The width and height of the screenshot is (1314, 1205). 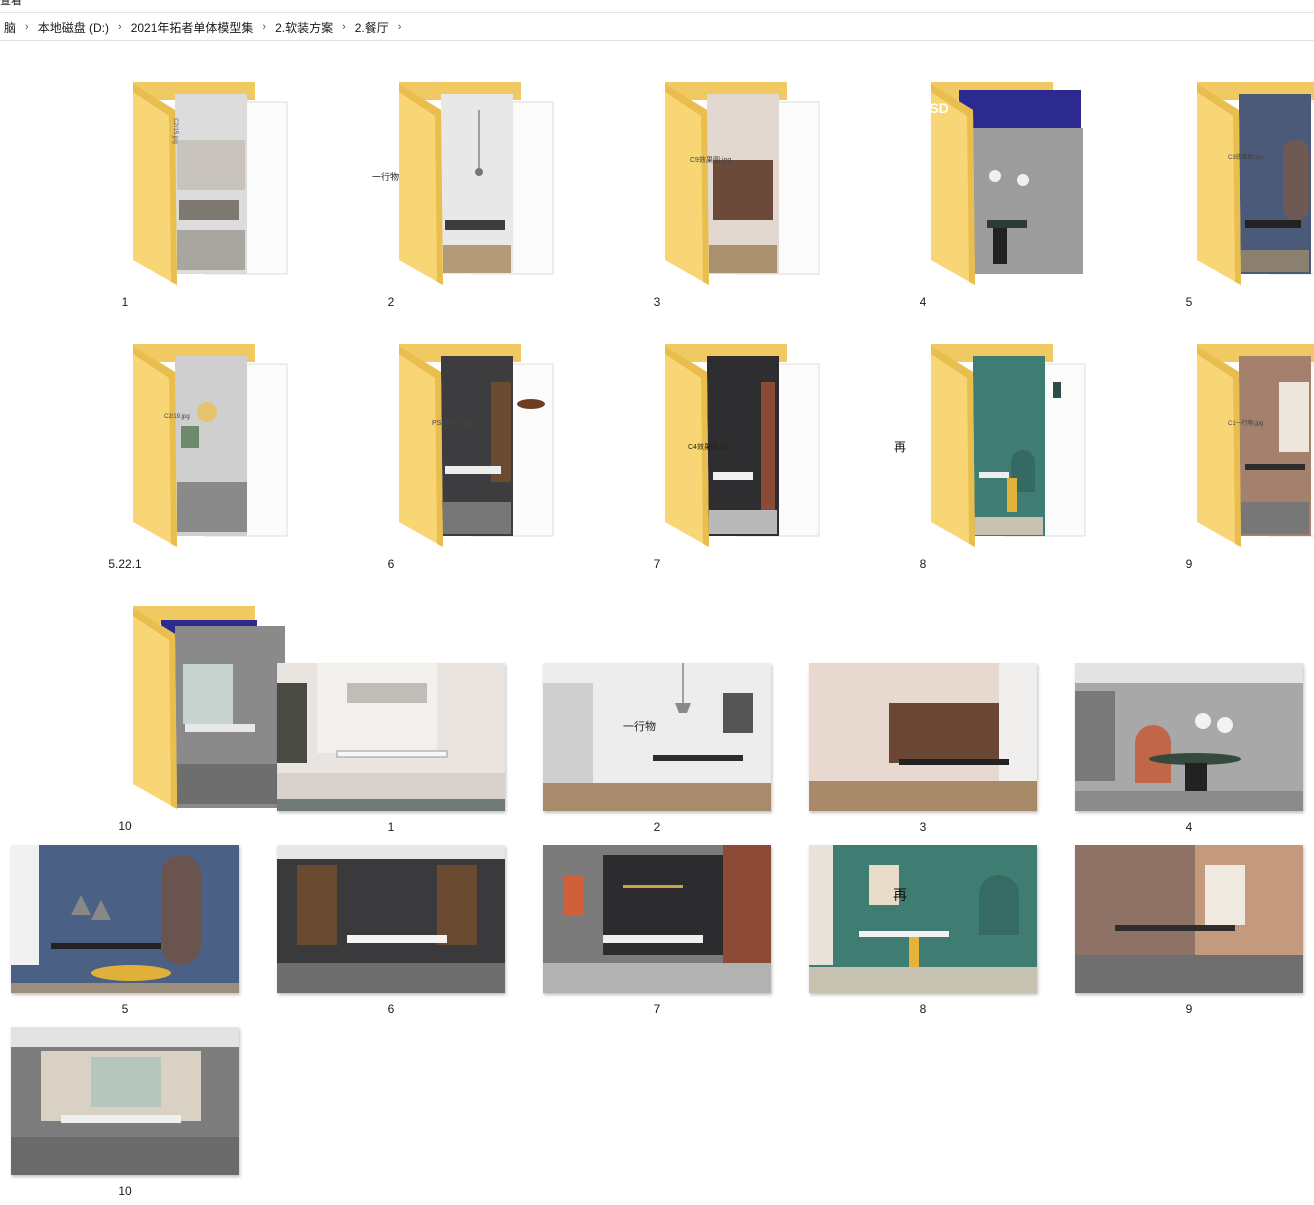 What do you see at coordinates (125, 564) in the screenshot?
I see `folder-label: 5.22.1` at bounding box center [125, 564].